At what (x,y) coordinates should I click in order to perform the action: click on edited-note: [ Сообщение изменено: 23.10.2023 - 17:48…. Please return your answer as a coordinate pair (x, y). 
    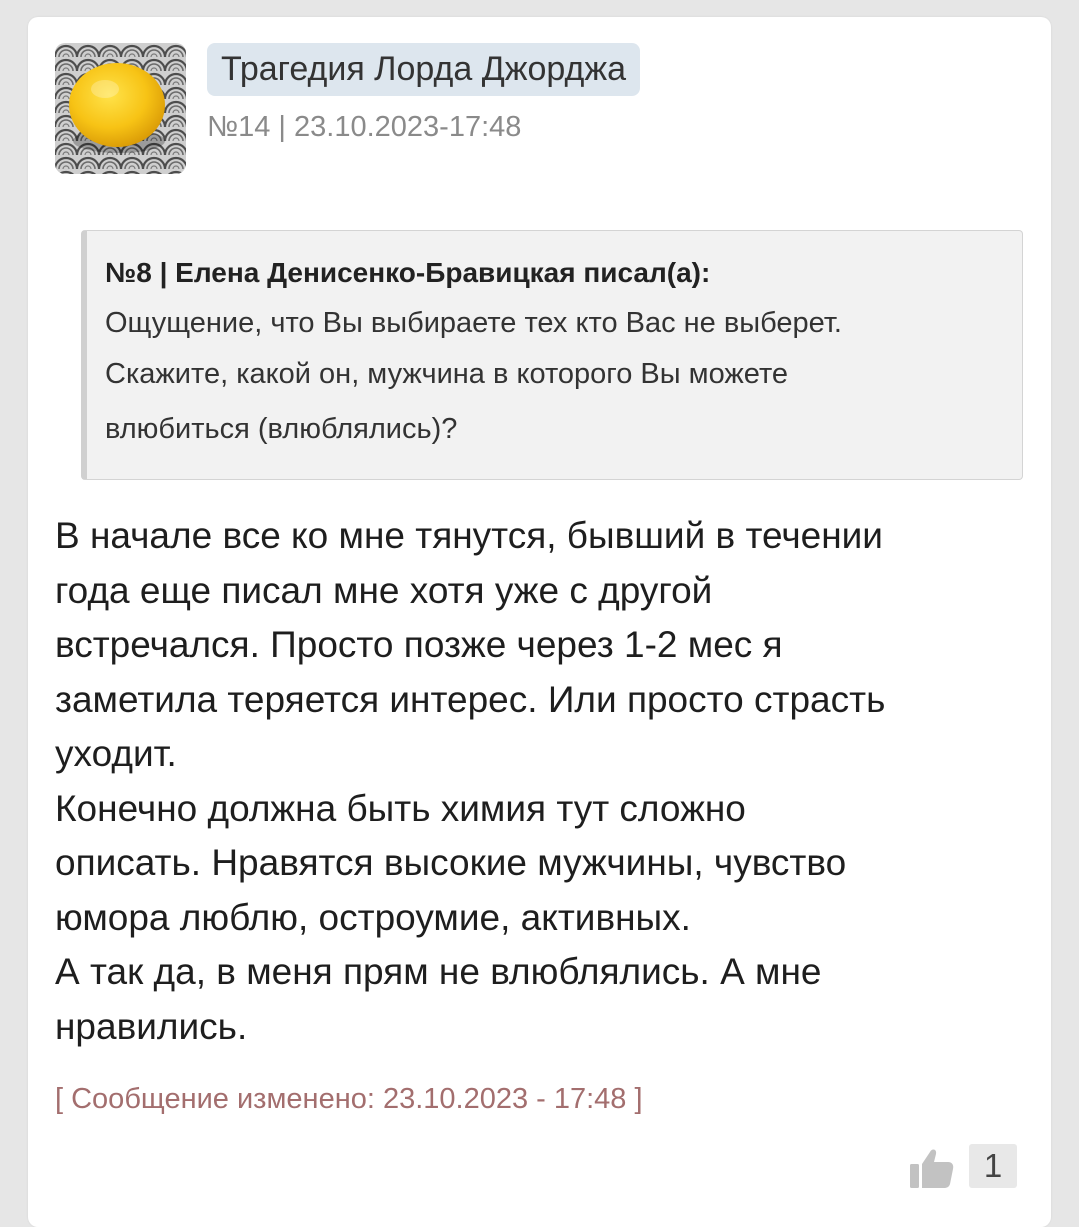
    Looking at the image, I should click on (349, 1099).